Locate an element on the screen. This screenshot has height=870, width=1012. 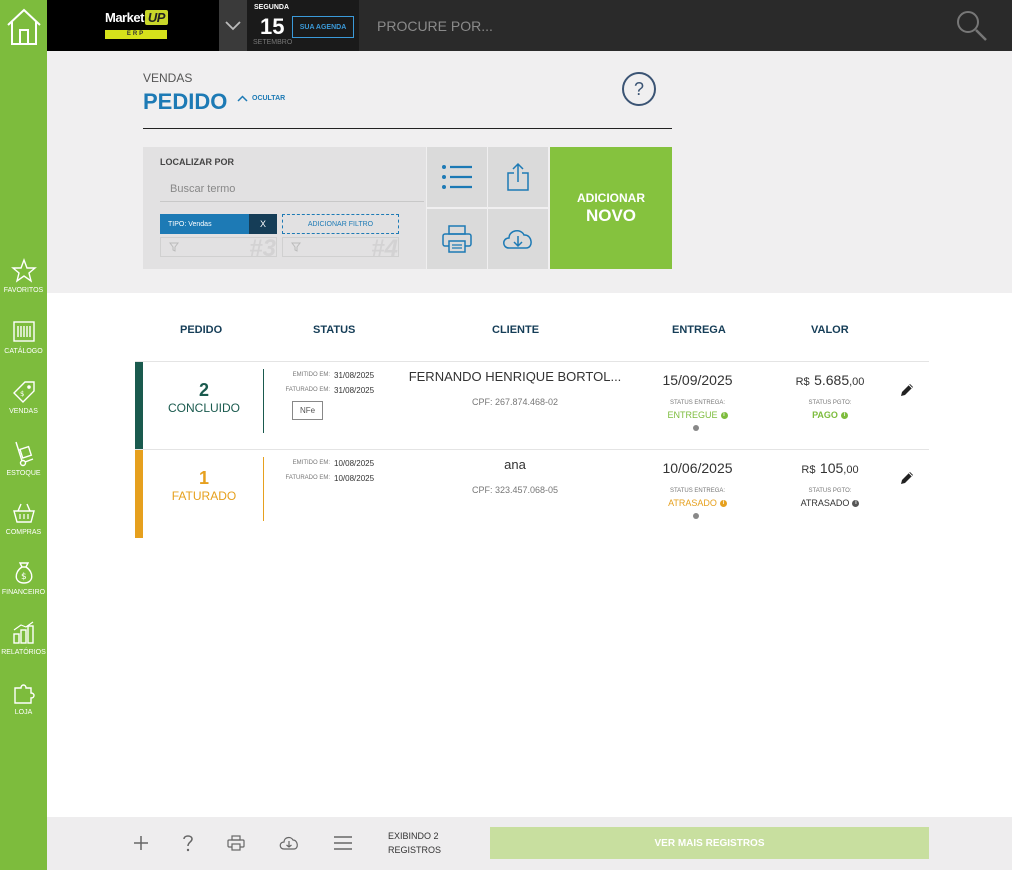
star-icon is located at coordinates (23, 270).